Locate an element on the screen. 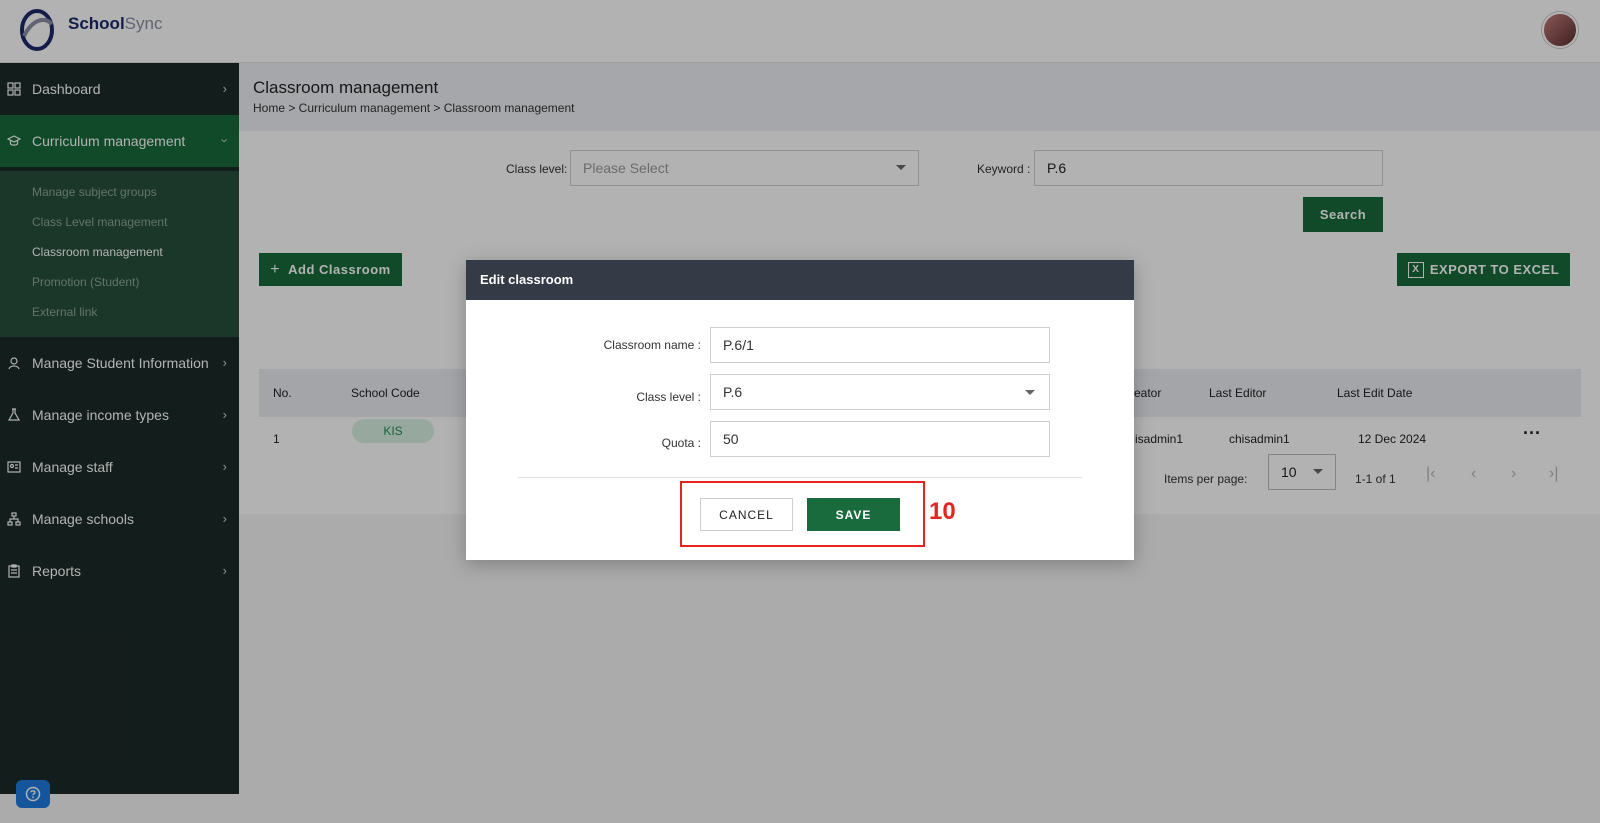  step-number: 10 is located at coordinates (942, 511).